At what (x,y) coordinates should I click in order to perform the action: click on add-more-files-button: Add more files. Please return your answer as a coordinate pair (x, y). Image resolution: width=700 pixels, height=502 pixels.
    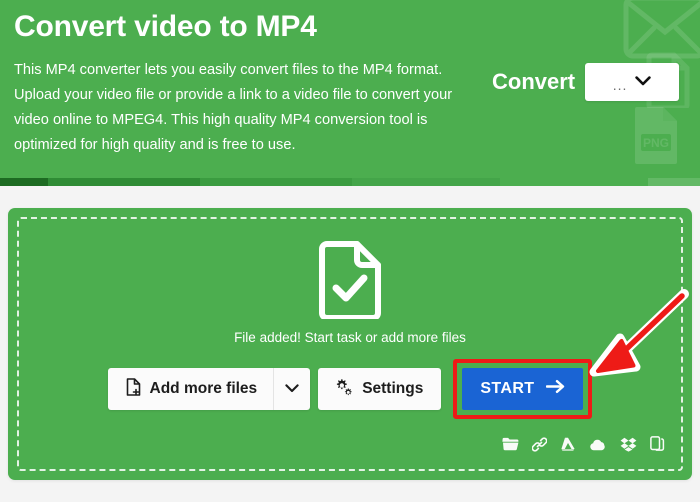
    Looking at the image, I should click on (191, 389).